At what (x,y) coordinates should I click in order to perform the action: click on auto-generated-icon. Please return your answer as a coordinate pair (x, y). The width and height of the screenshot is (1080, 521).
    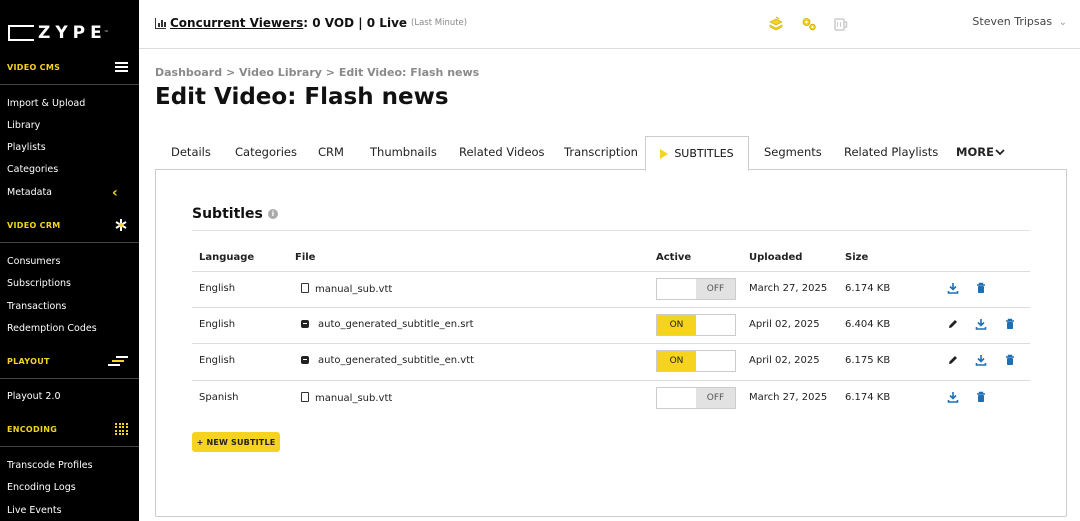
    Looking at the image, I should click on (305, 324).